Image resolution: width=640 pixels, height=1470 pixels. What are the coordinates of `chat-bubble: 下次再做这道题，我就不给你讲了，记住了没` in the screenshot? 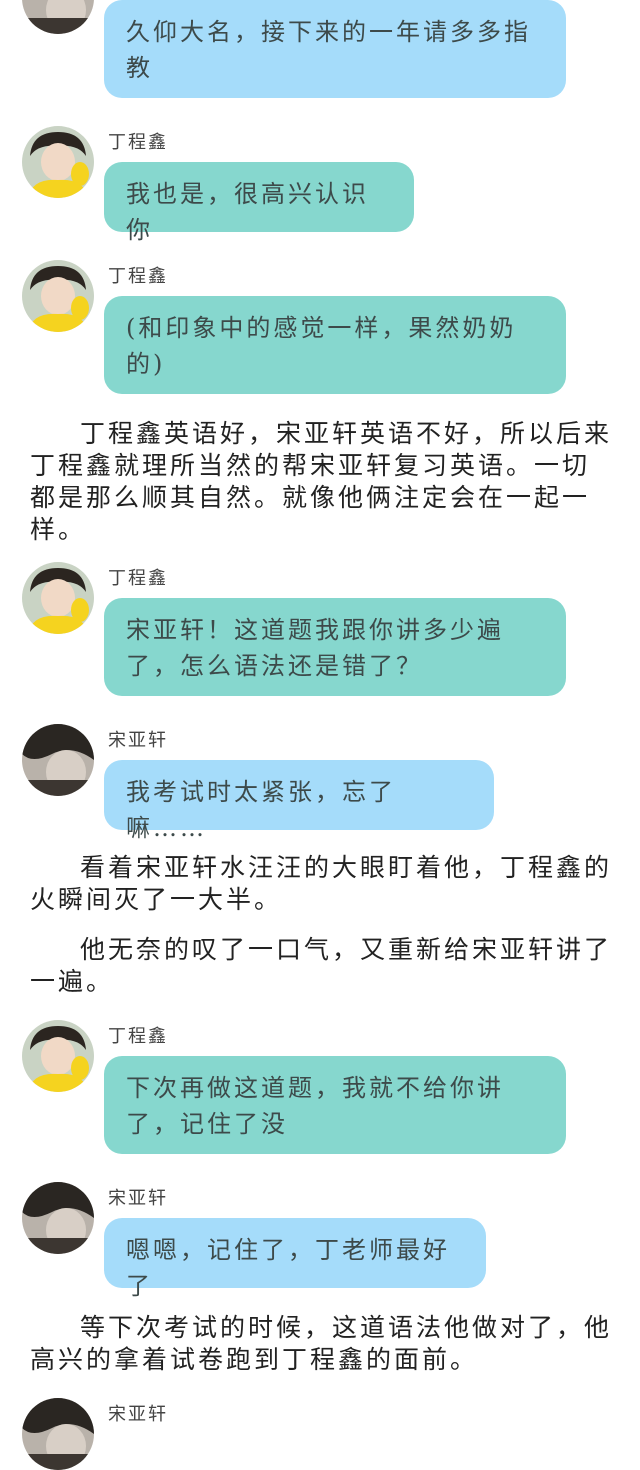 It's located at (335, 1105).